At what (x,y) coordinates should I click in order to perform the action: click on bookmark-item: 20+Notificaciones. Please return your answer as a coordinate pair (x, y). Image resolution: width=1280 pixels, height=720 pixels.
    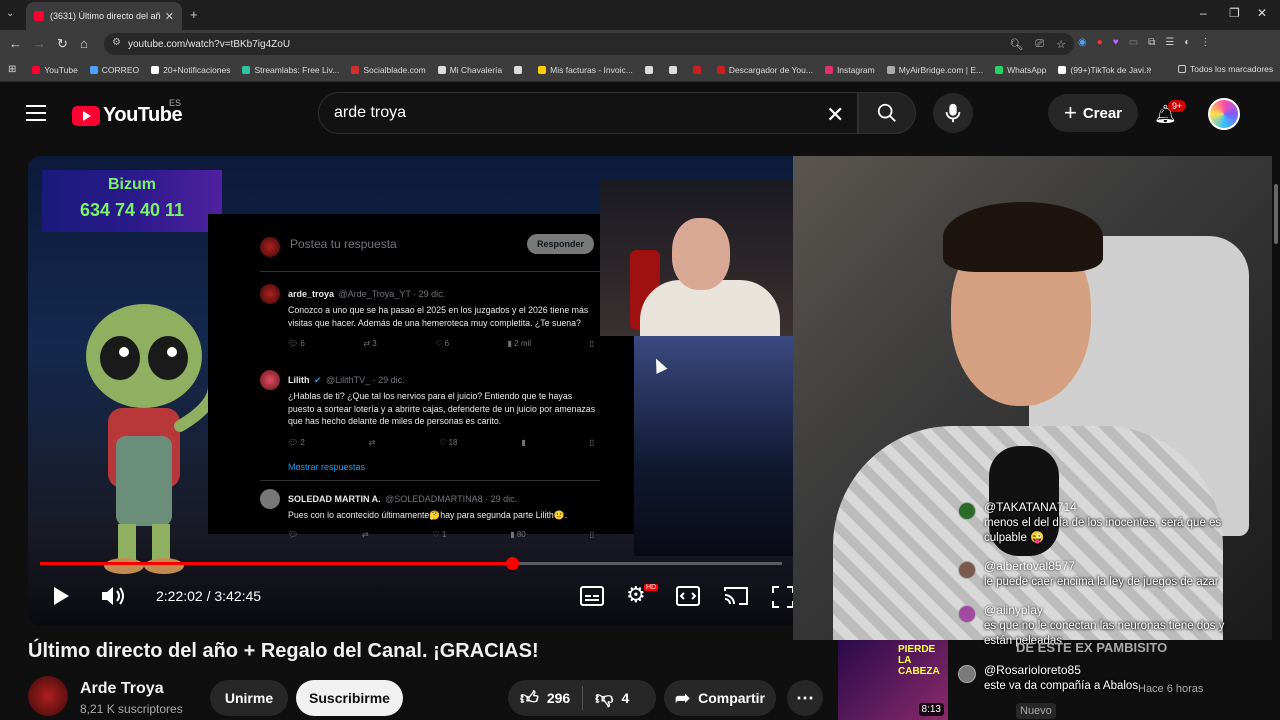
    Looking at the image, I should click on (190, 70).